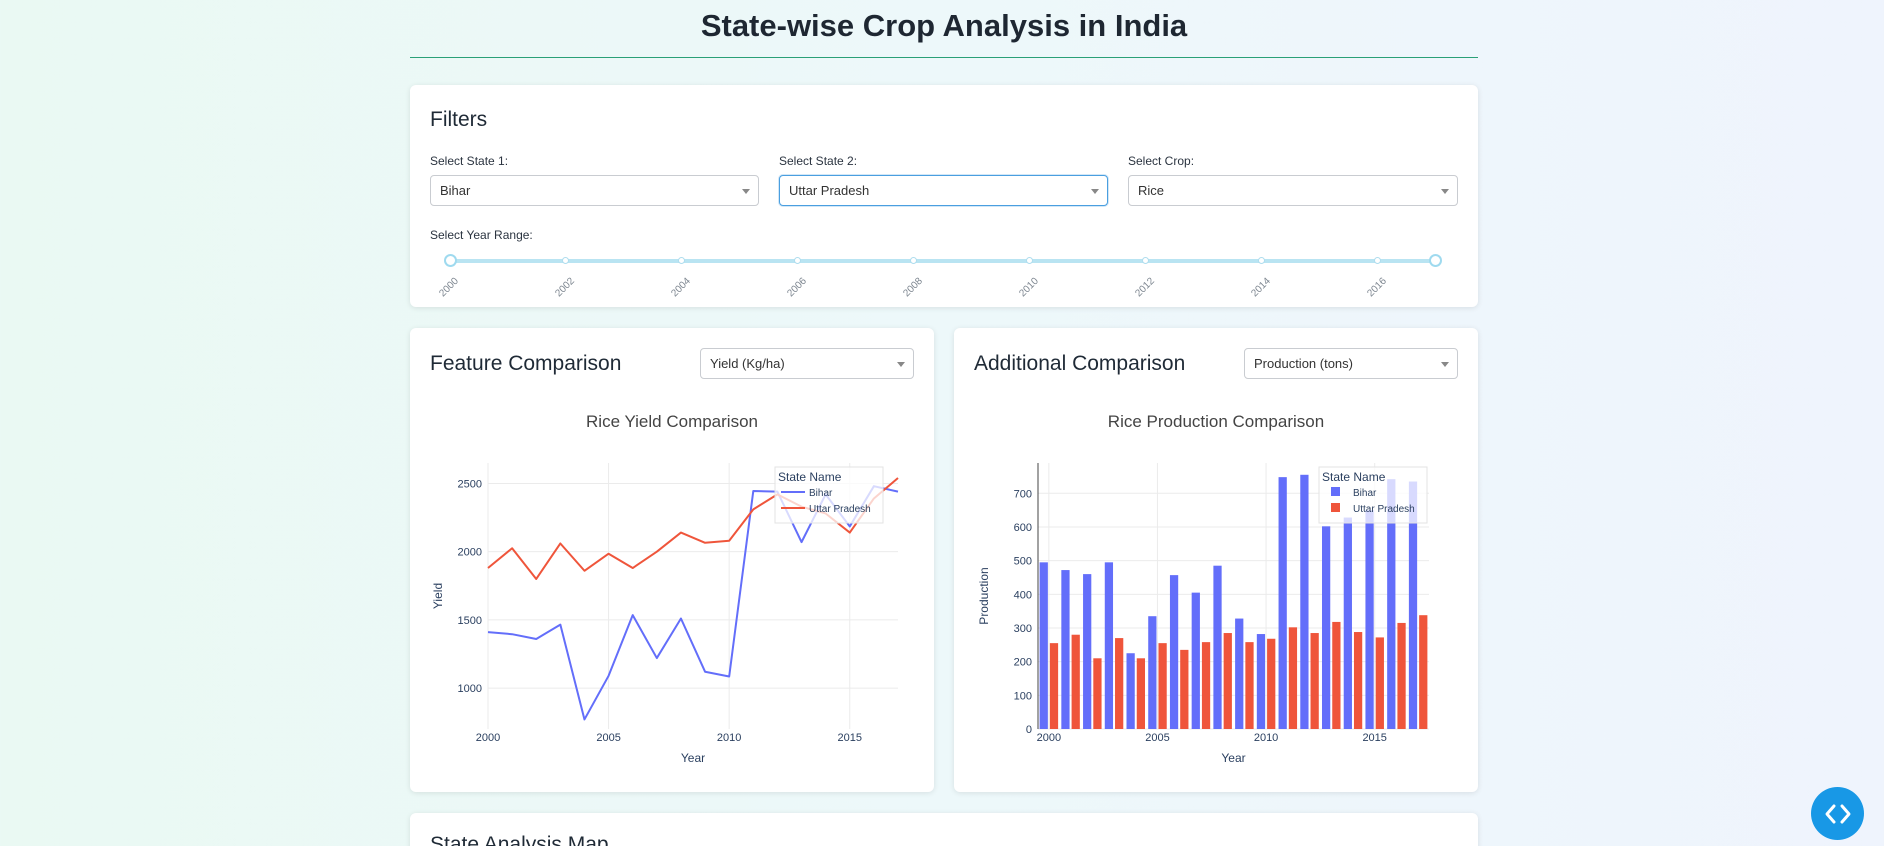 This screenshot has height=846, width=1884. What do you see at coordinates (1151, 190) in the screenshot?
I see `crop-value: Rice` at bounding box center [1151, 190].